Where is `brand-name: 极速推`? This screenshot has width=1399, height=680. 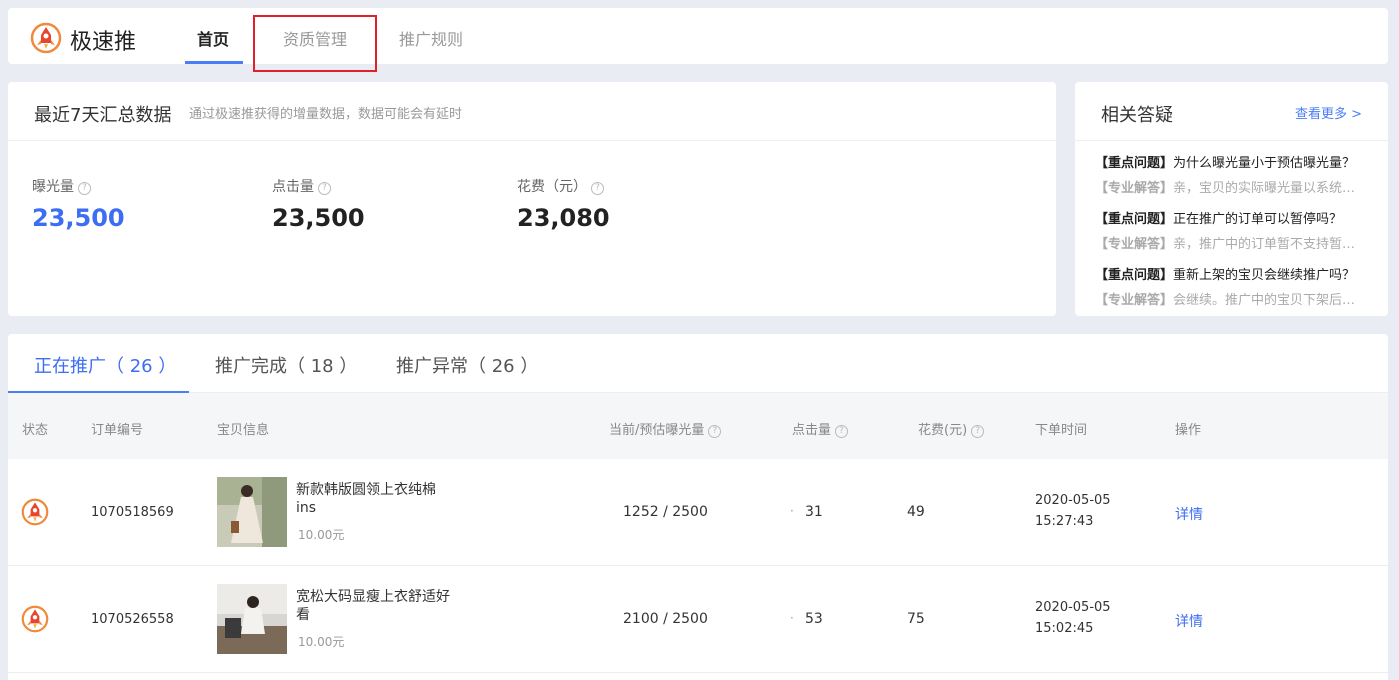
brand-name: 极速推 is located at coordinates (103, 42).